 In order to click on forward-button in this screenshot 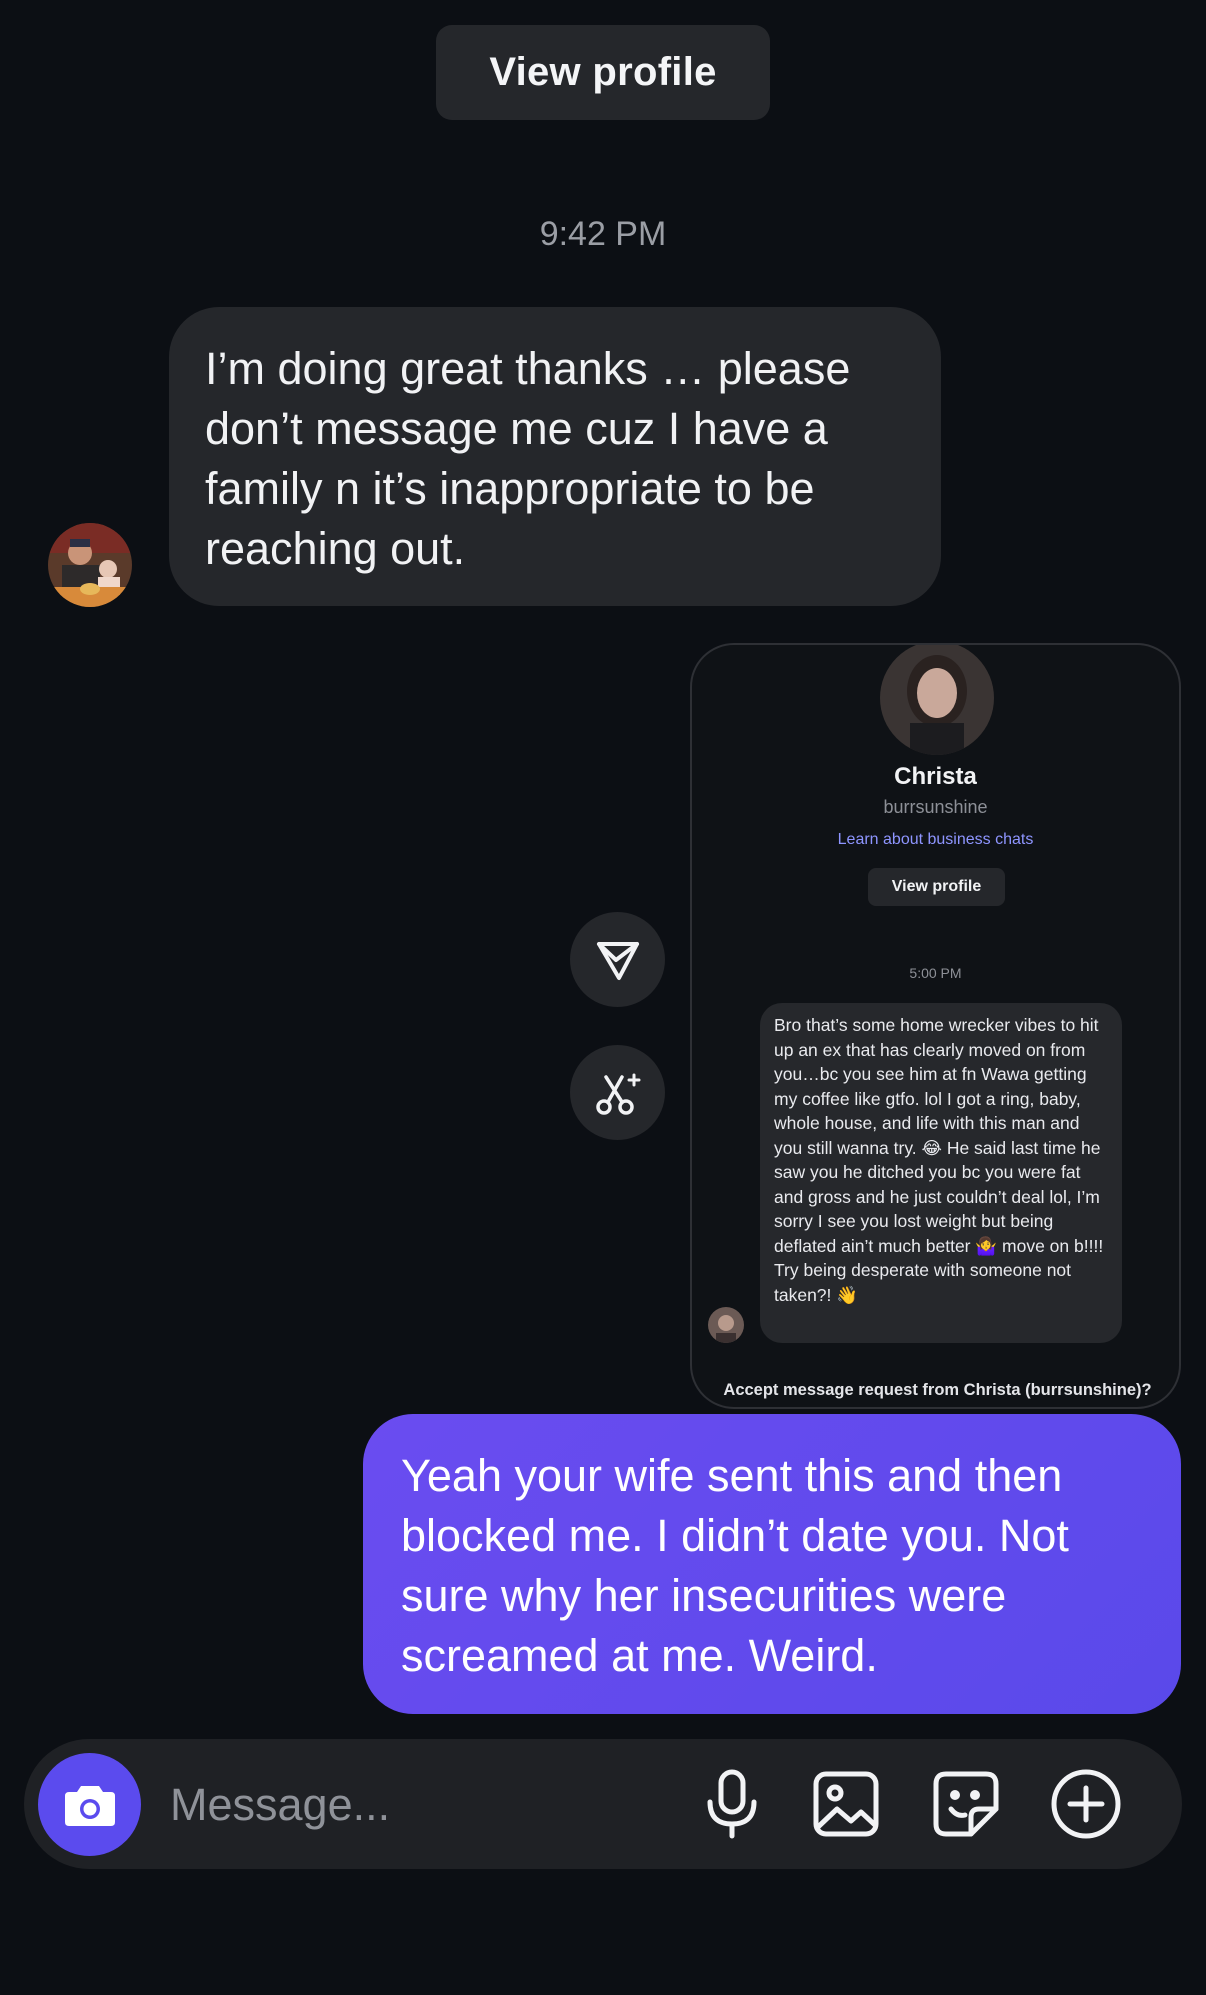, I will do `click(617, 959)`.